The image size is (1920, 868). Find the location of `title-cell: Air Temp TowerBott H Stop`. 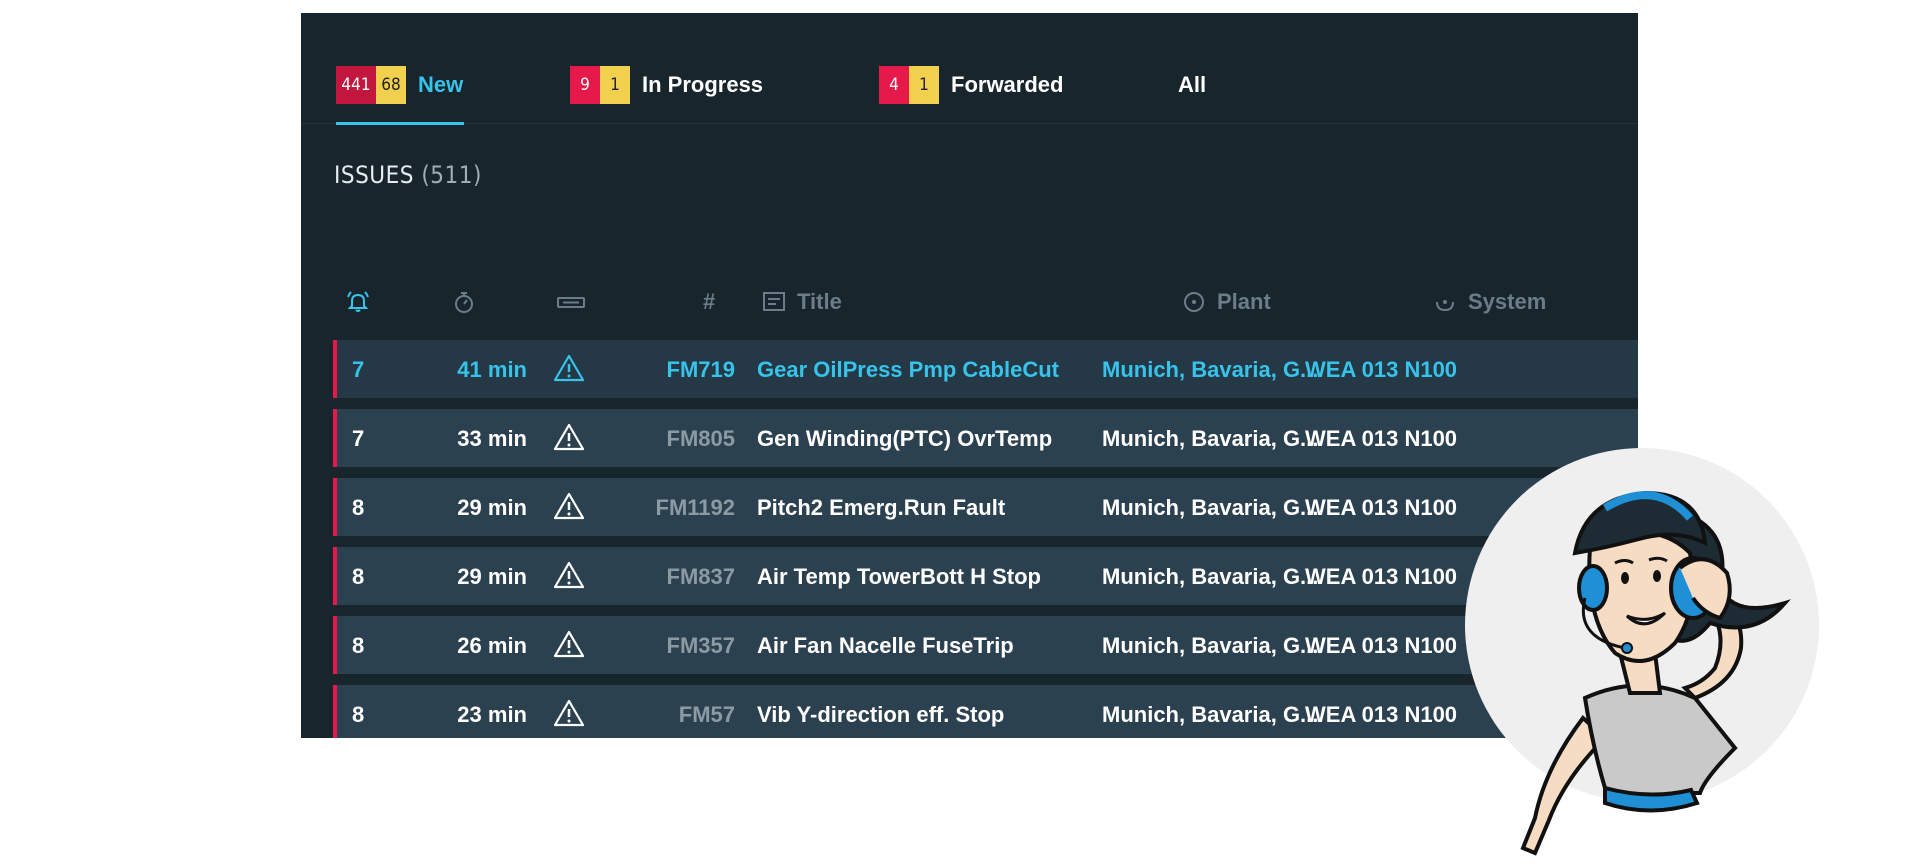

title-cell: Air Temp TowerBott H Stop is located at coordinates (899, 576).